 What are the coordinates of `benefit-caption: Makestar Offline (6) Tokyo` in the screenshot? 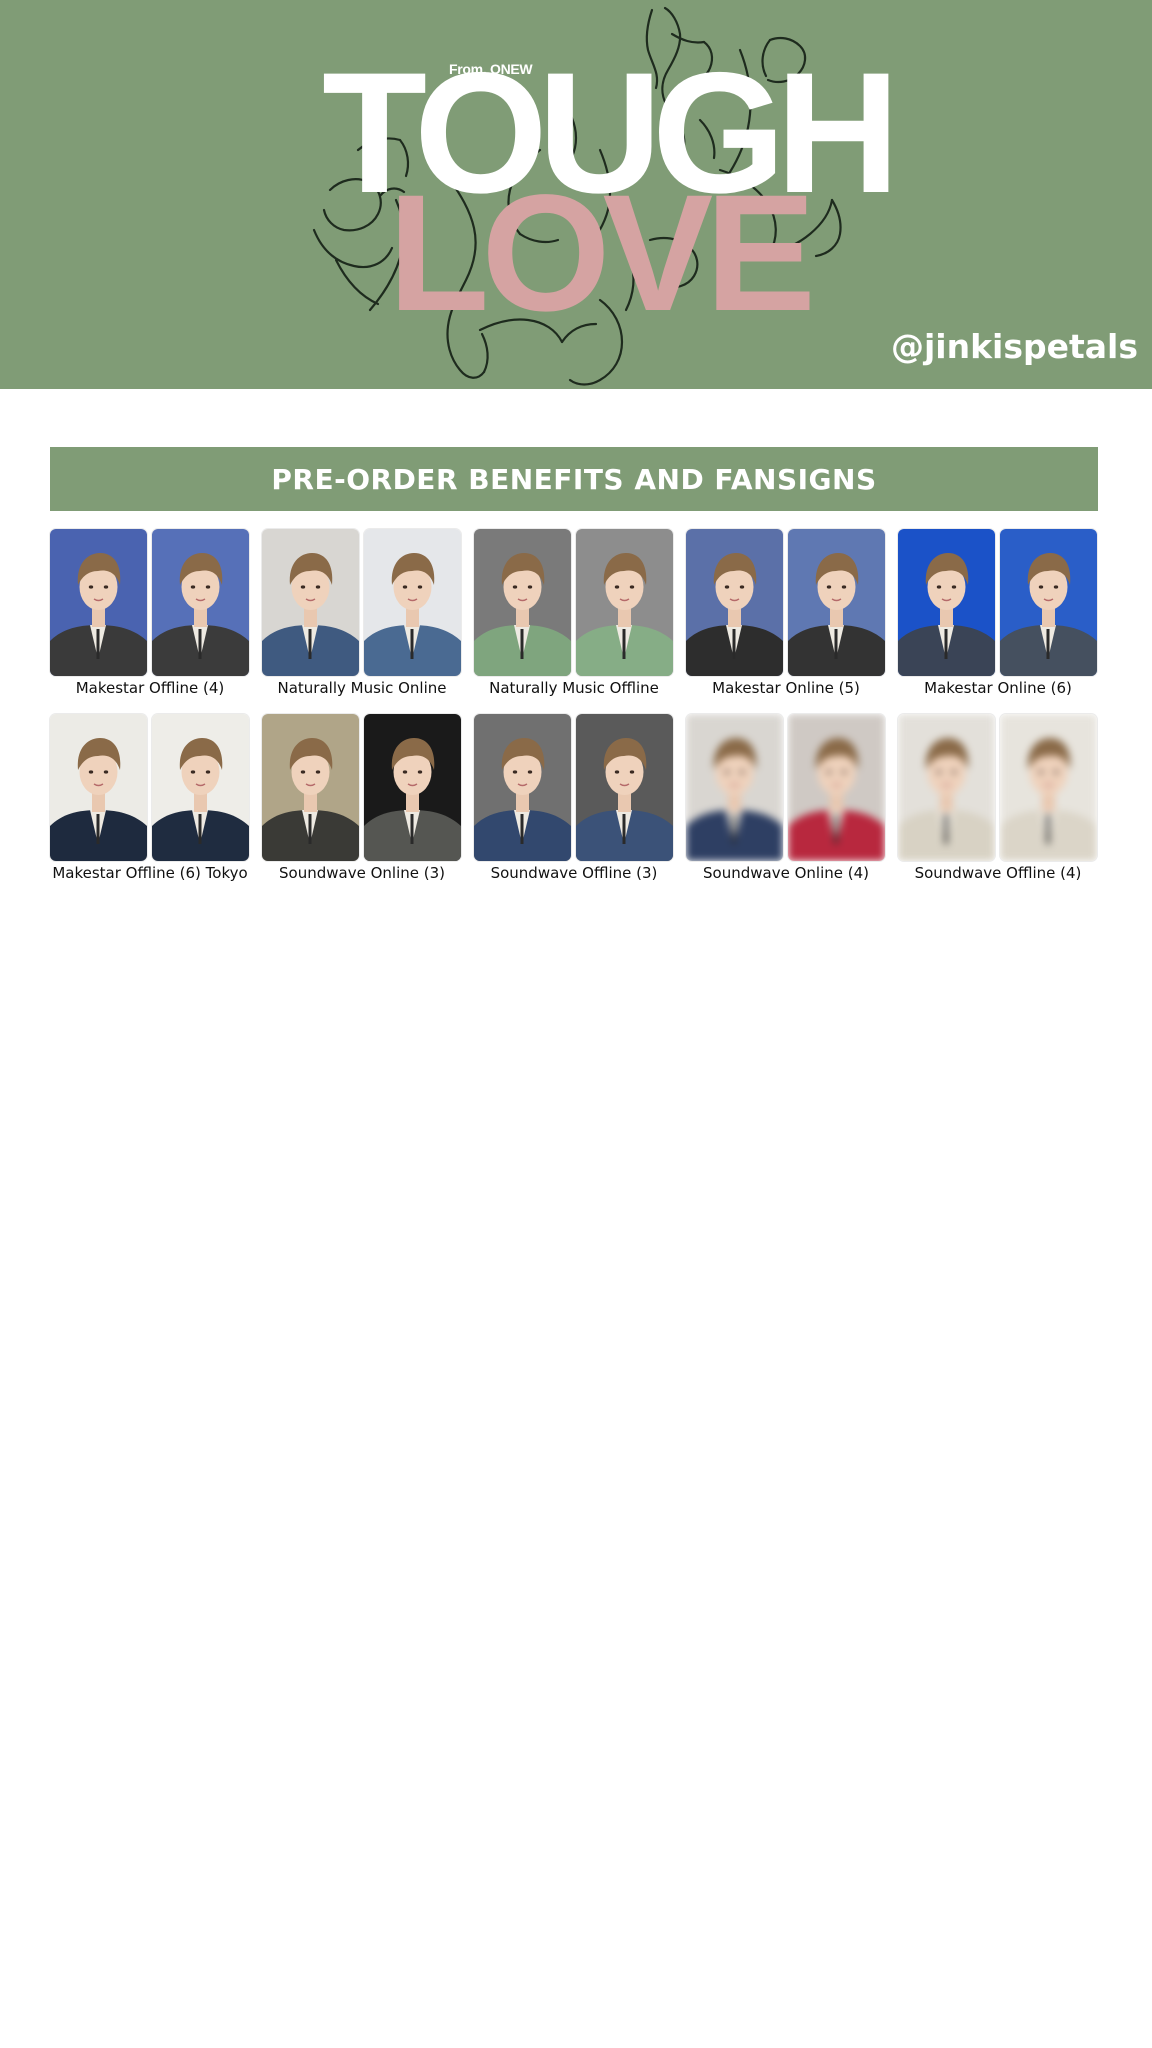 It's located at (150, 873).